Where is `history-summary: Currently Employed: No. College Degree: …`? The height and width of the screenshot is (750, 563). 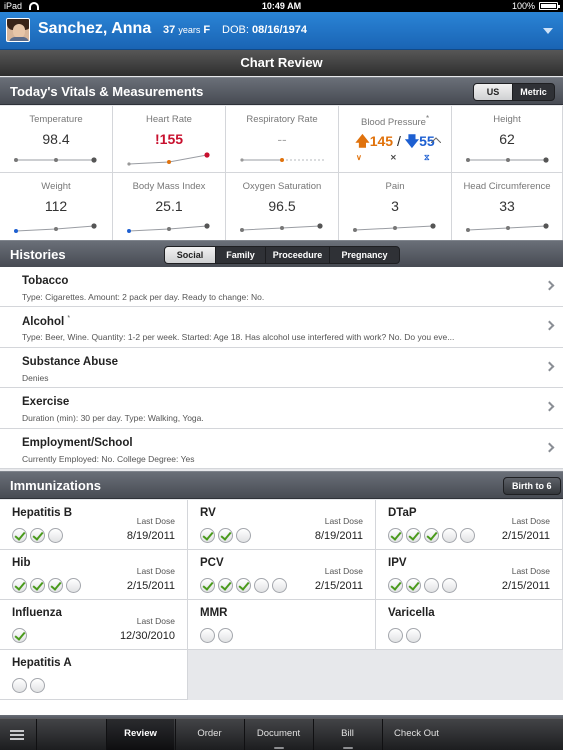
history-summary: Currently Employed: No. College Degree: … is located at coordinates (108, 458).